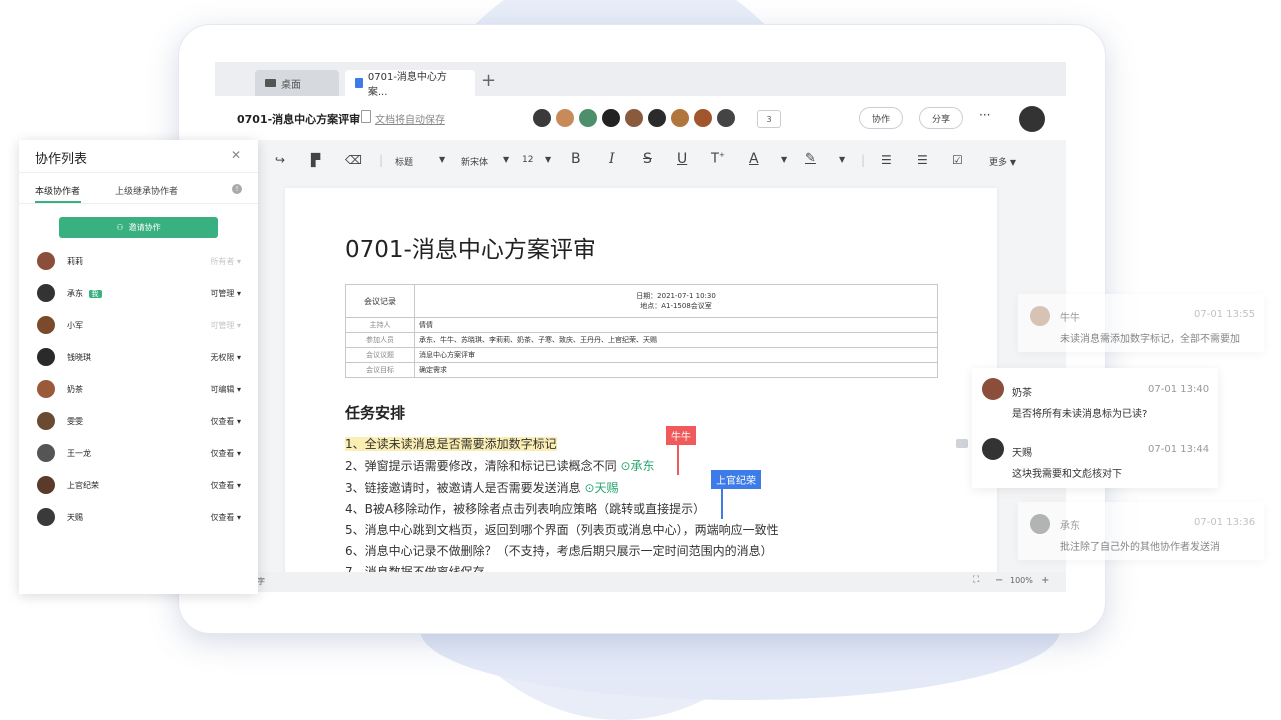 Image resolution: width=1281 pixels, height=720 pixels. I want to click on font-size-select: 12, so click(527, 160).